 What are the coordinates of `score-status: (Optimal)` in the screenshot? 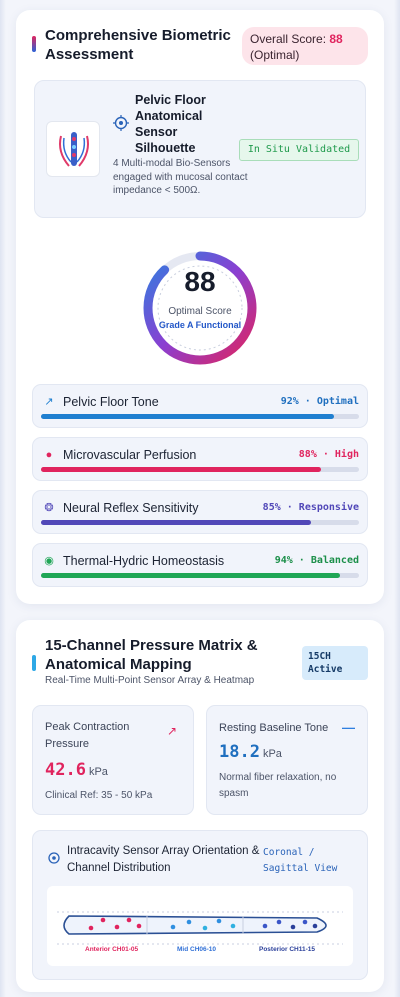 It's located at (275, 55).